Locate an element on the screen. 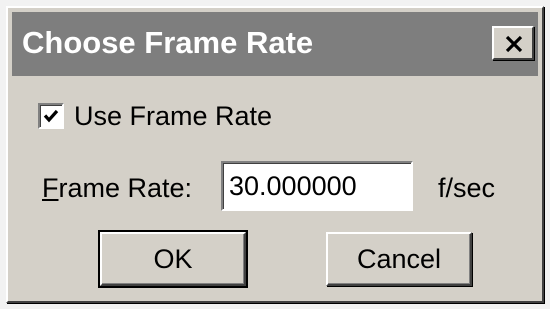  frame-rate-unit: f/sec is located at coordinates (467, 188).